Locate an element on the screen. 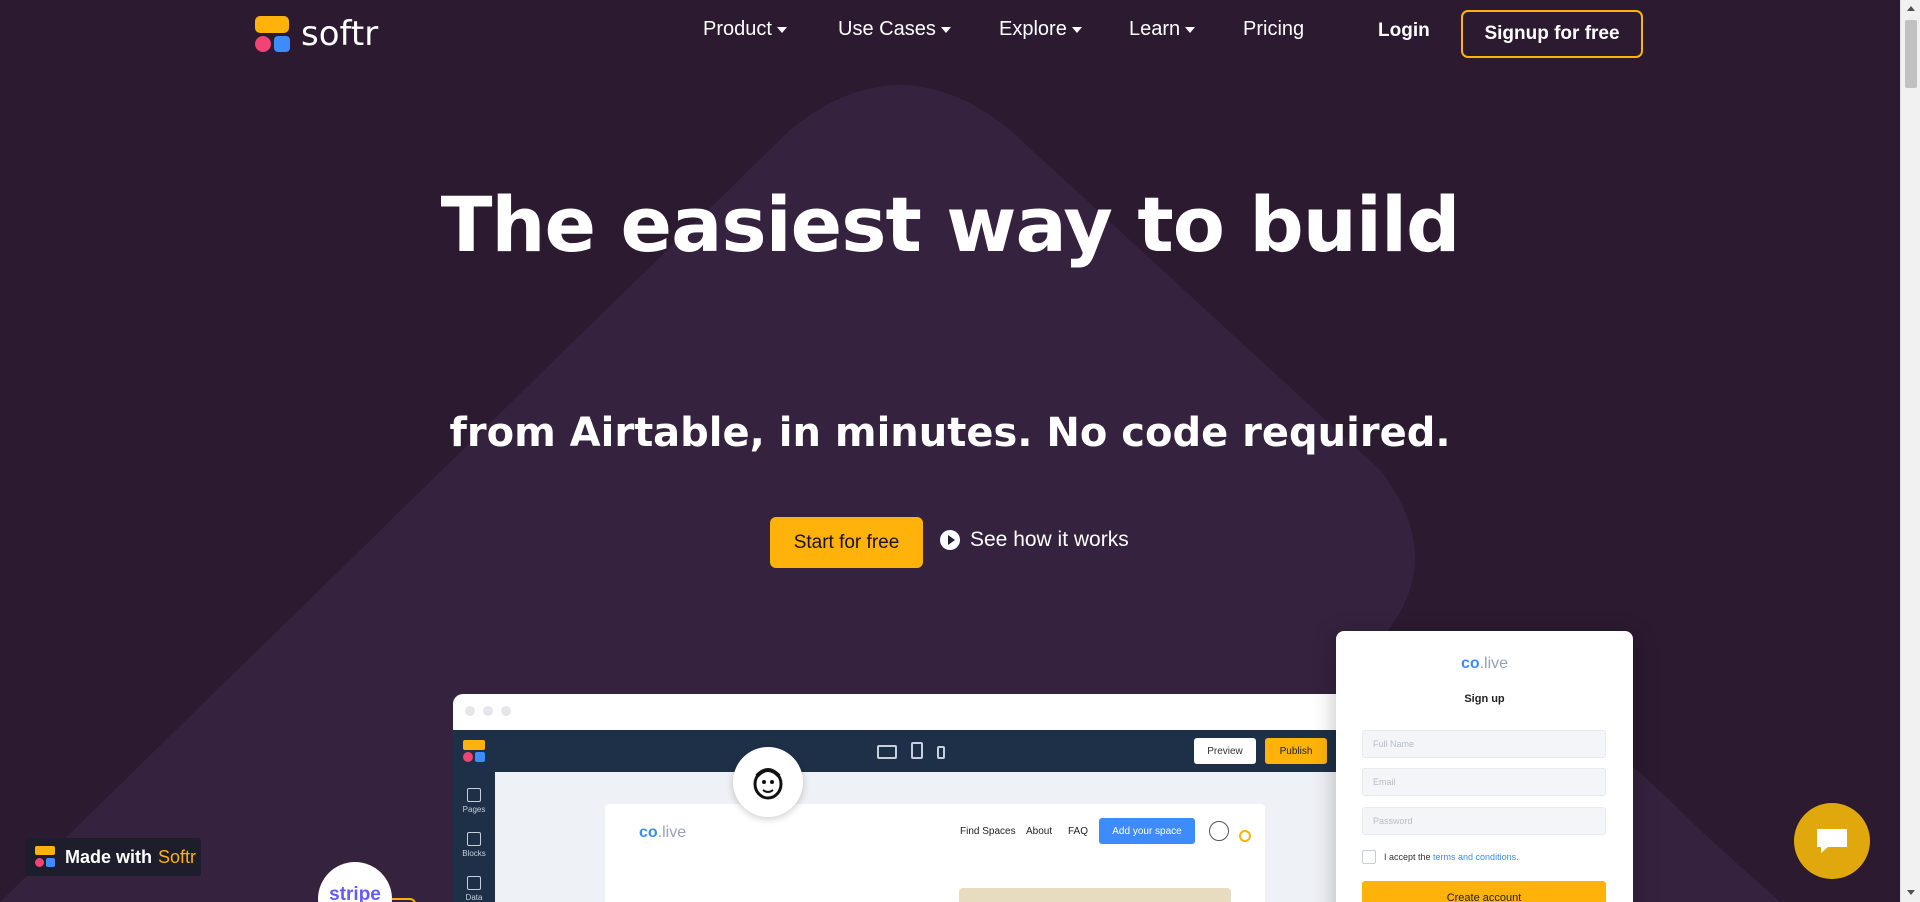  preview-button: Preview is located at coordinates (1225, 751).